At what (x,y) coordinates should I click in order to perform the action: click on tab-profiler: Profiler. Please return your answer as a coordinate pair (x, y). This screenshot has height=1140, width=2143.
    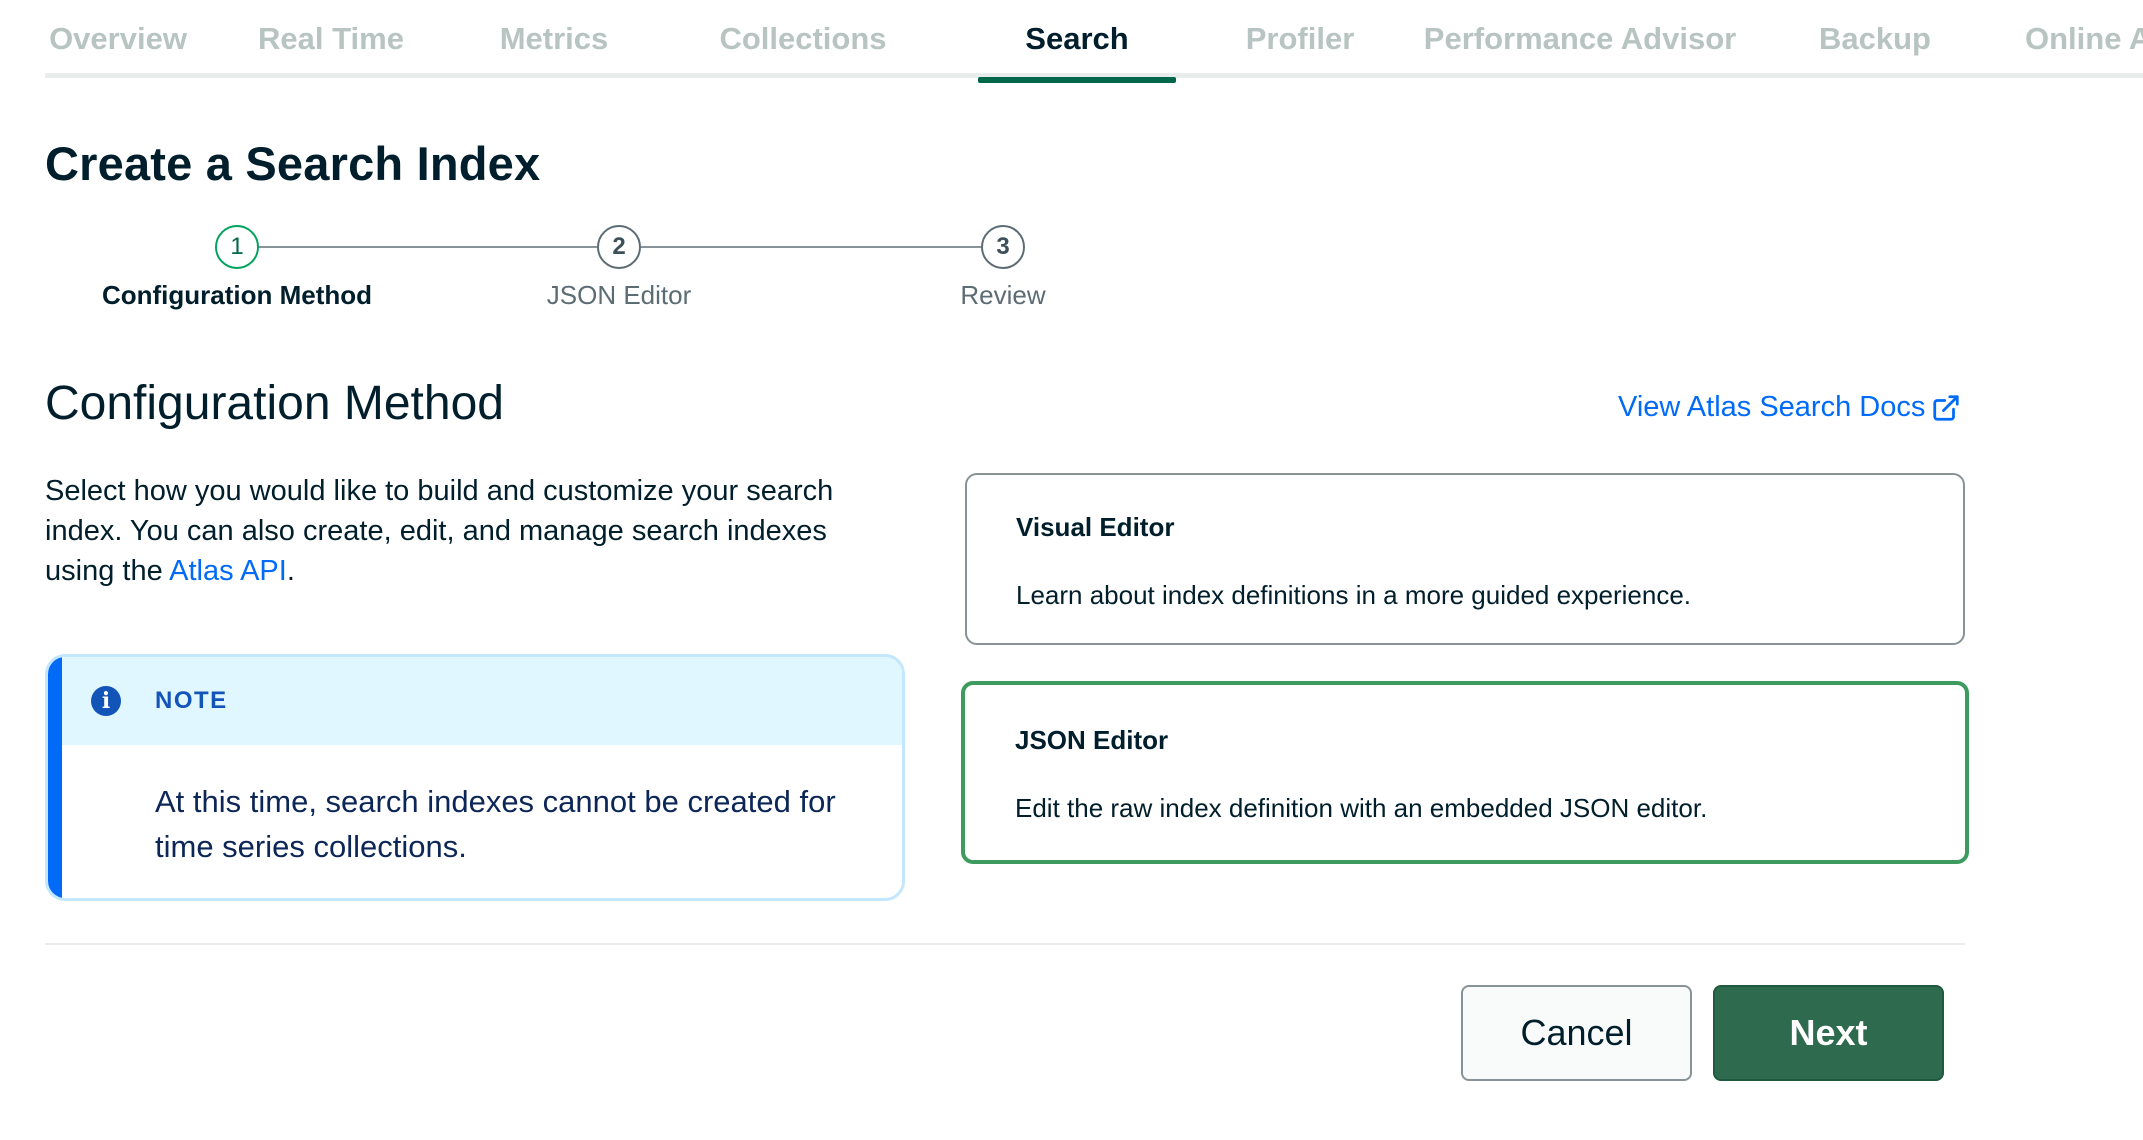
    Looking at the image, I should click on (1300, 39).